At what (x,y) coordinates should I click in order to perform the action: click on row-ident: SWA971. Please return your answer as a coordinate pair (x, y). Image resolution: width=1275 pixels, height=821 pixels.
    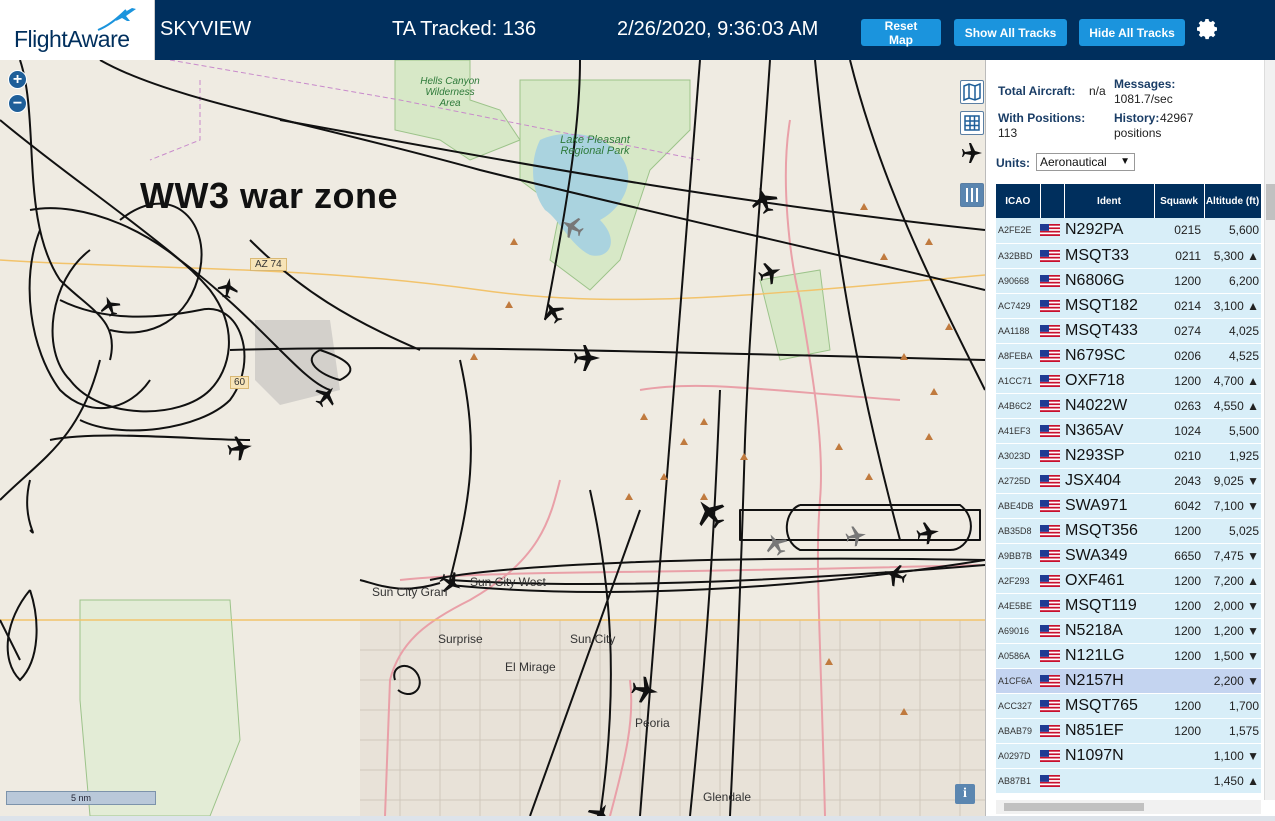
    Looking at the image, I should click on (1109, 506).